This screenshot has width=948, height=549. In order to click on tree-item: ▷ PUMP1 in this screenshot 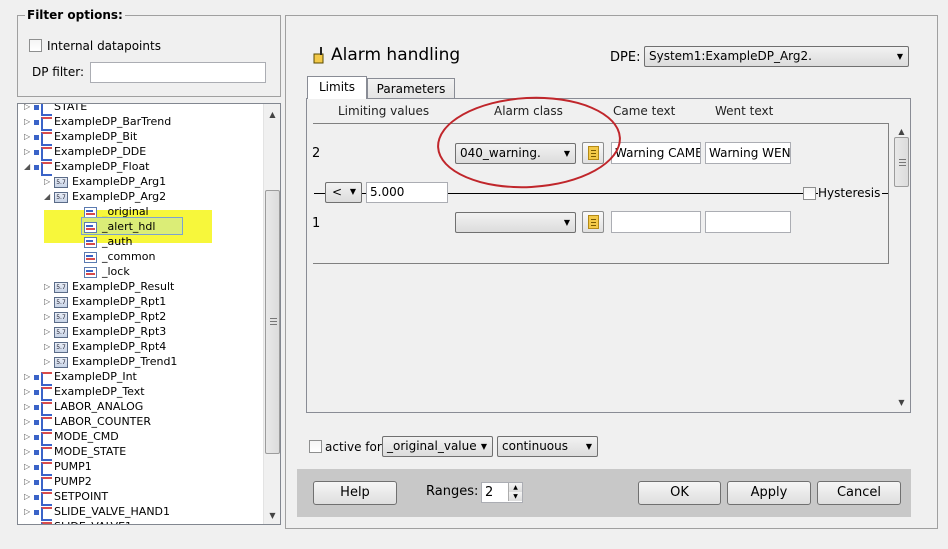, I will do `click(58, 467)`.